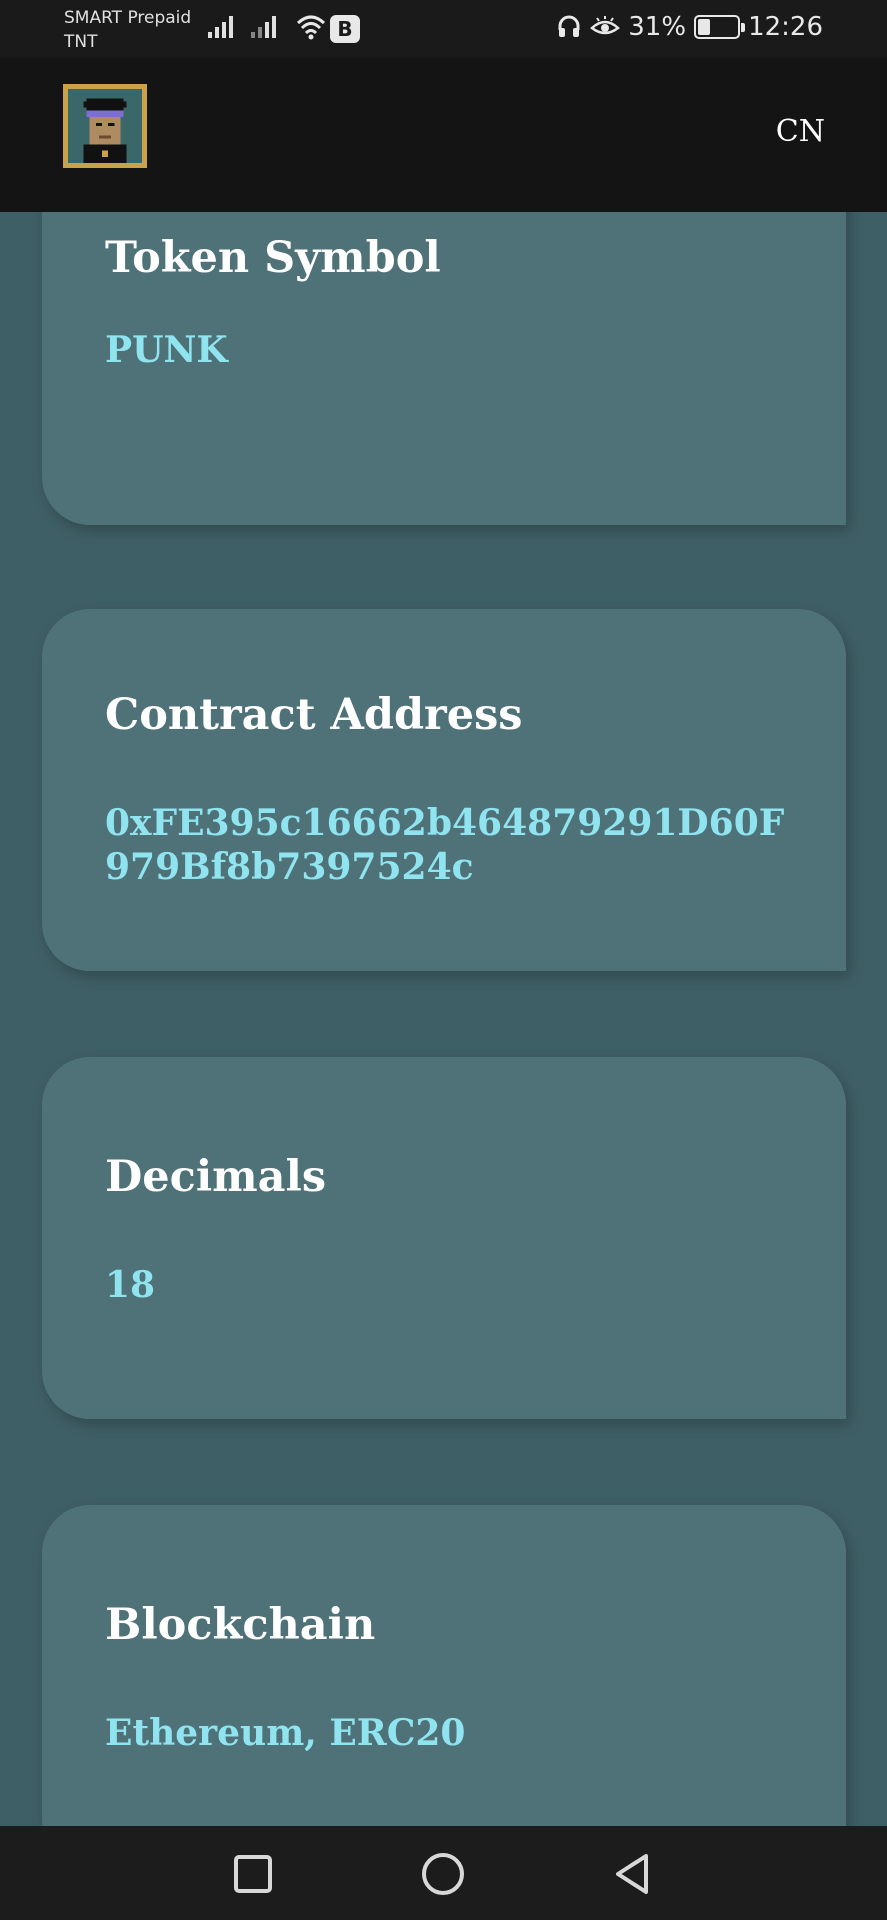  I want to click on wifi-icon, so click(311, 27).